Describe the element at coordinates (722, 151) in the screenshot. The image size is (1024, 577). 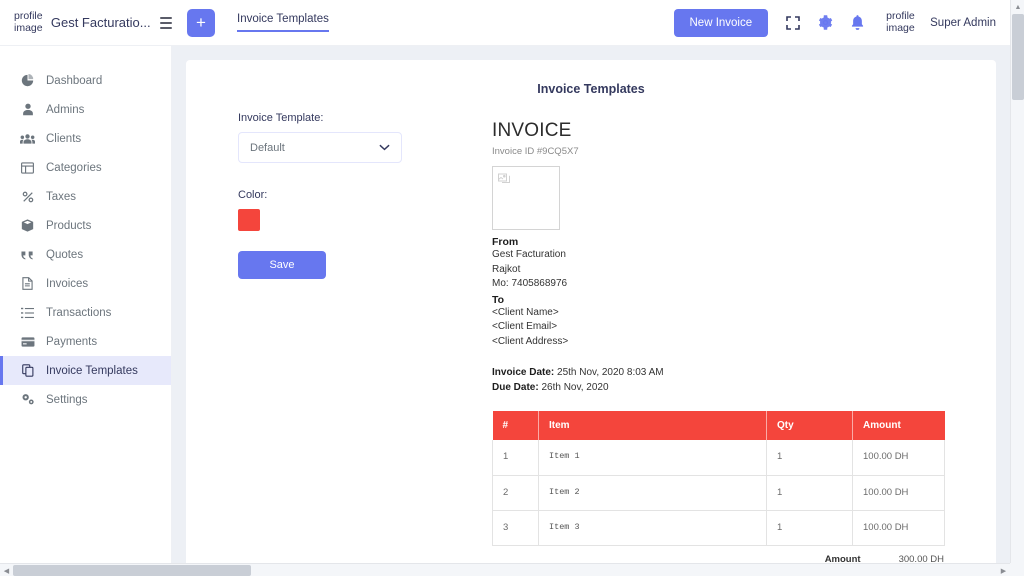
I see `invoice-id: Invoice ID #9CQ5X7` at that location.